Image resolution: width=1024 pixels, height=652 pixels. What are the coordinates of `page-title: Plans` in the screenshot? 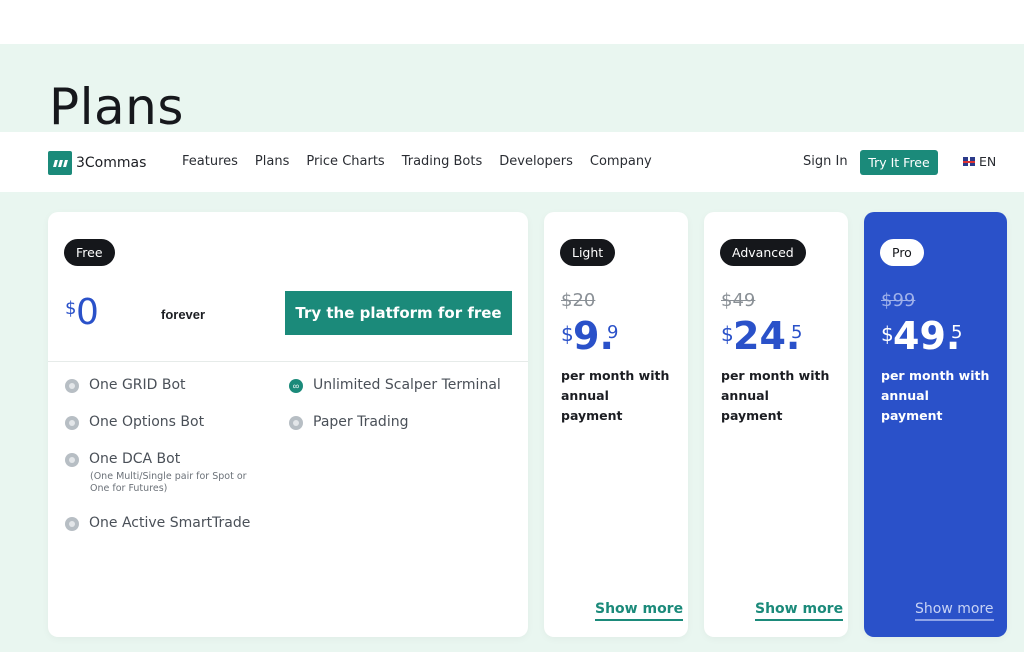 It's located at (116, 107).